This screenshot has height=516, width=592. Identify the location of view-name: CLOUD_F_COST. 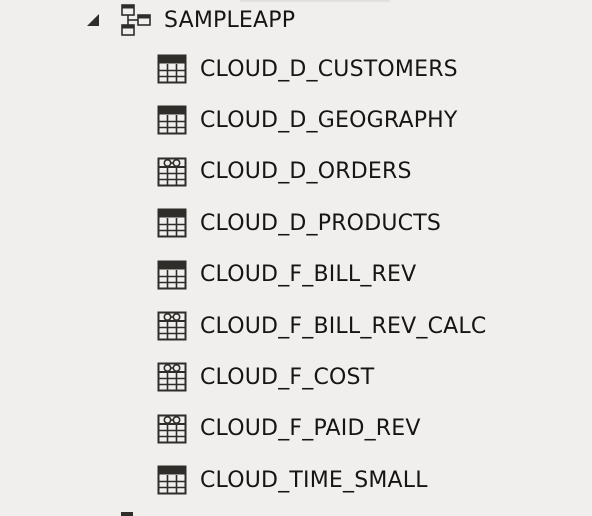
(287, 377).